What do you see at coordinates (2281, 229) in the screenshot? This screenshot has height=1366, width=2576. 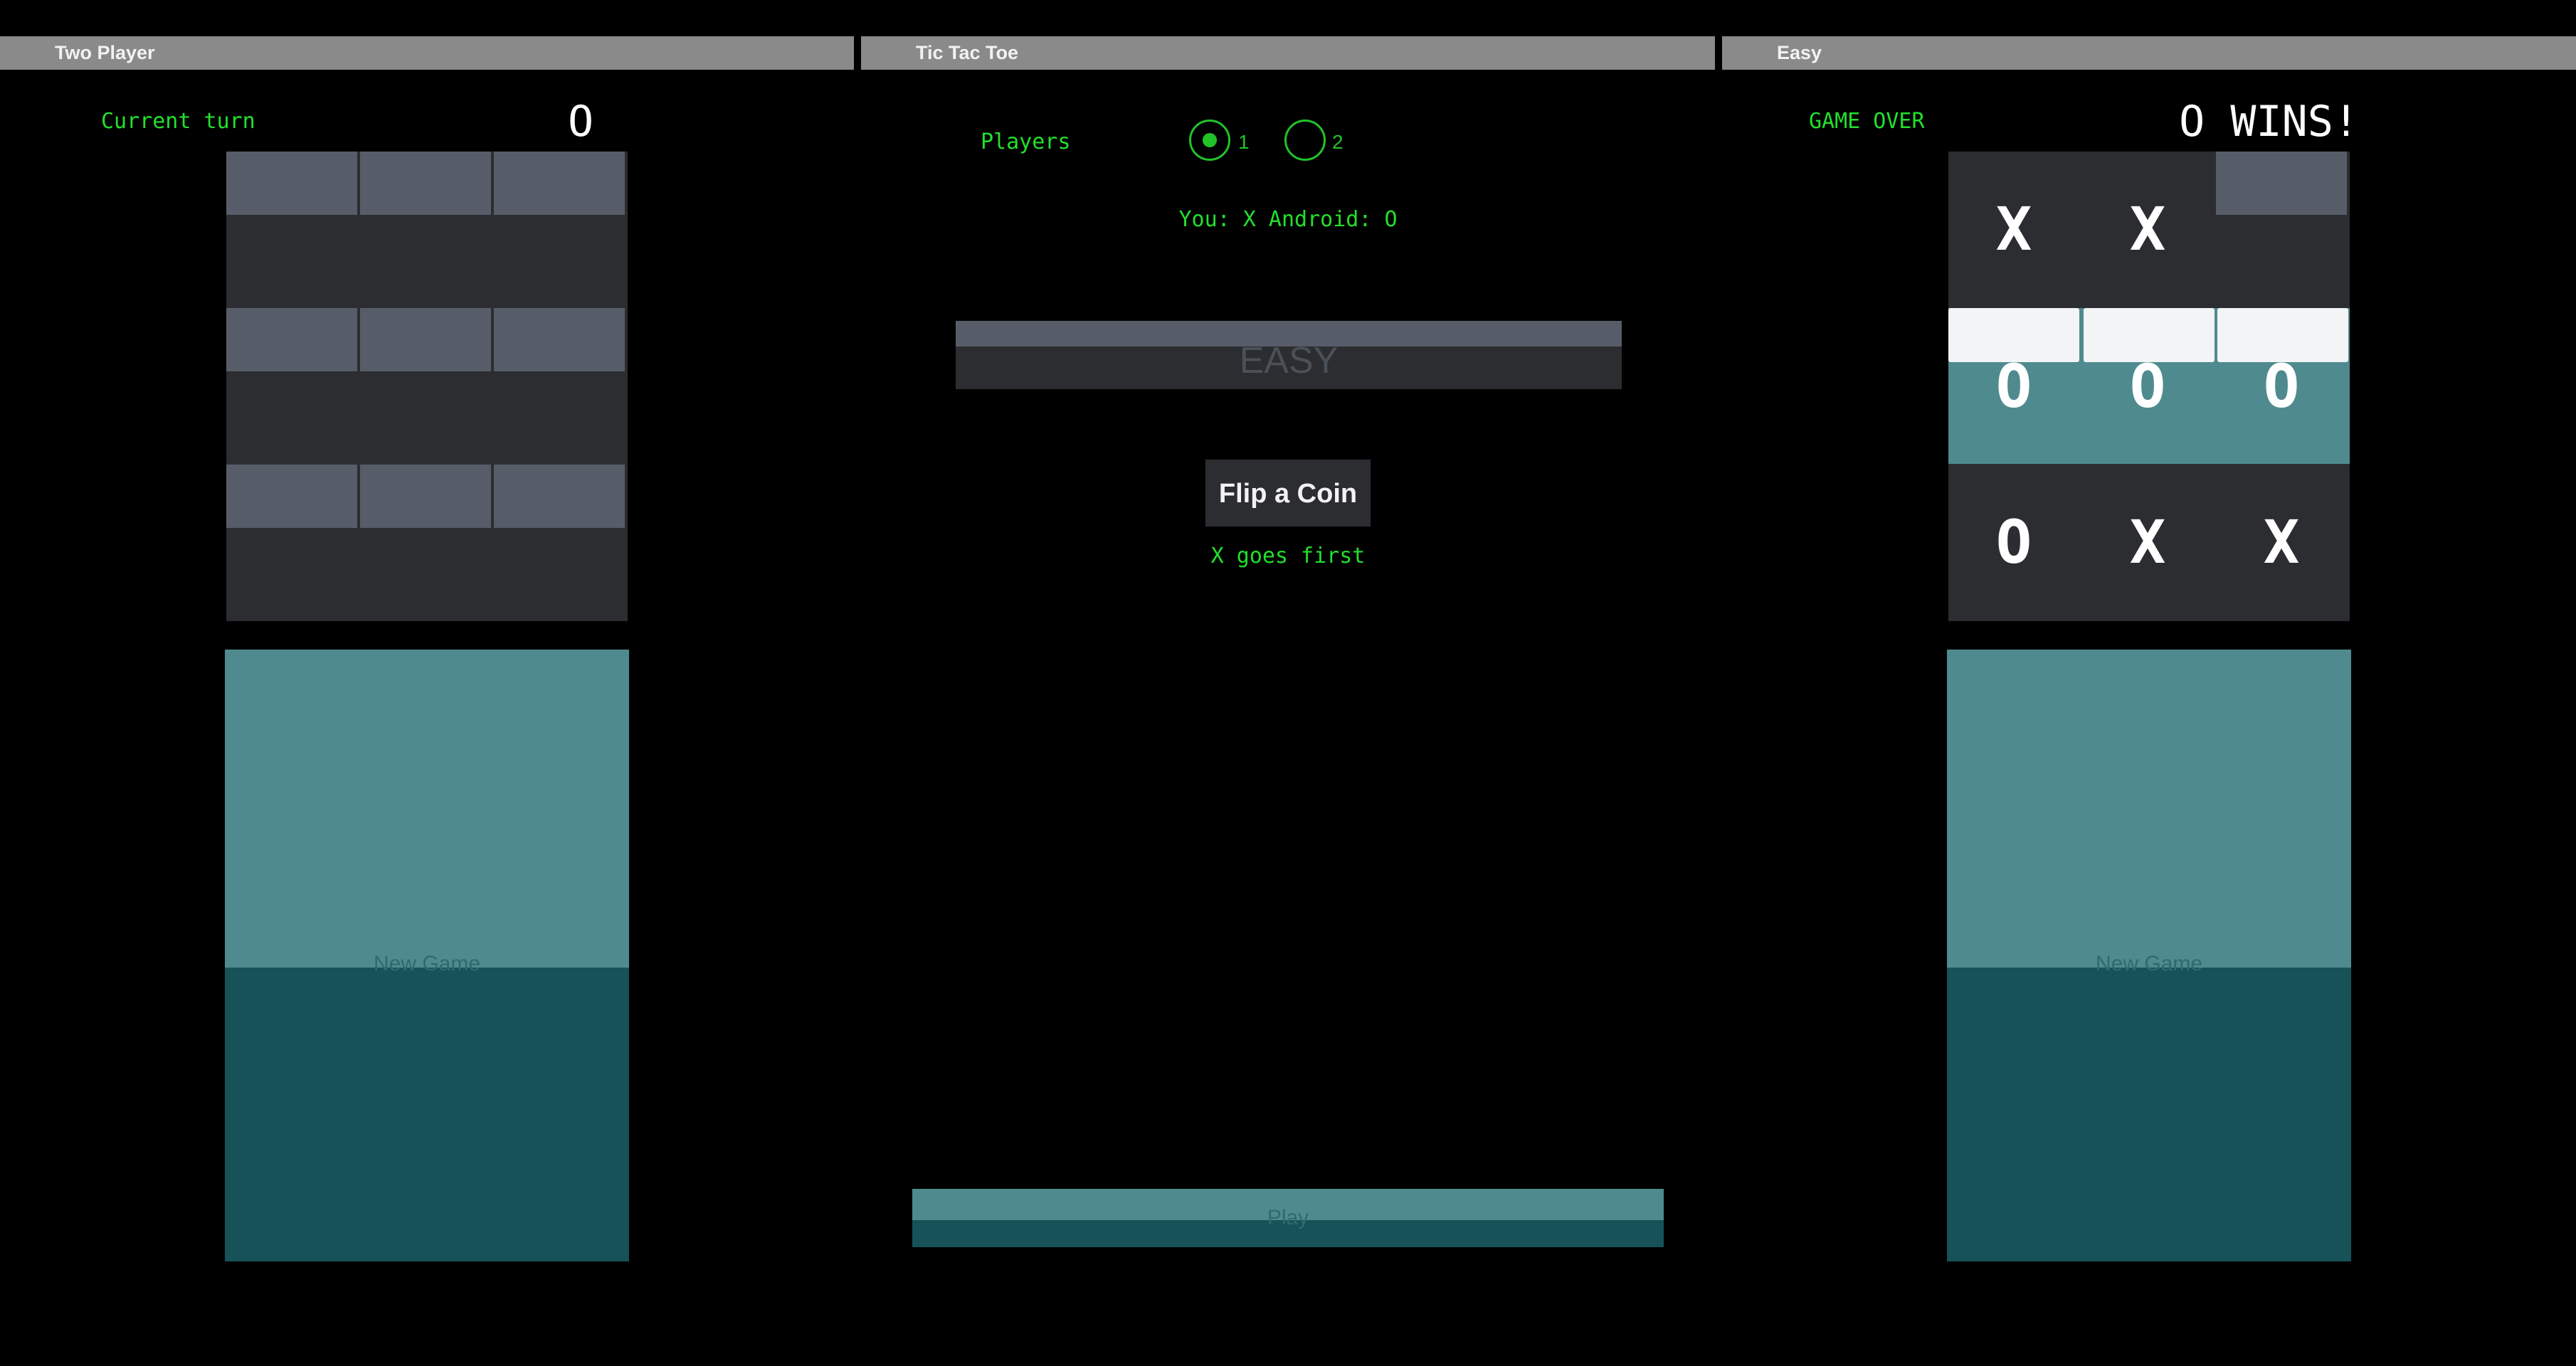 I see `right-board-cell` at bounding box center [2281, 229].